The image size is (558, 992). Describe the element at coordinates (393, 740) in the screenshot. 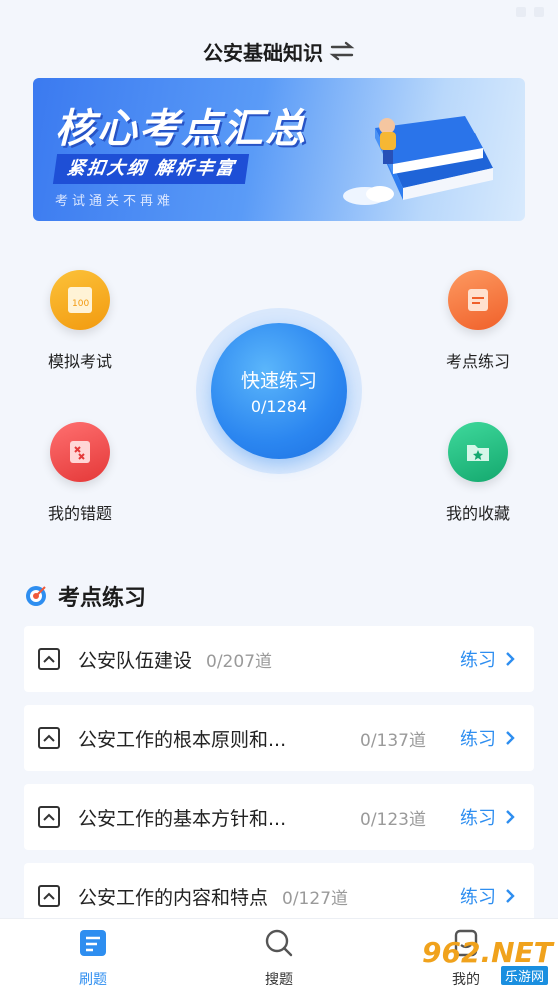

I see `chapter-count: 0/137道` at that location.